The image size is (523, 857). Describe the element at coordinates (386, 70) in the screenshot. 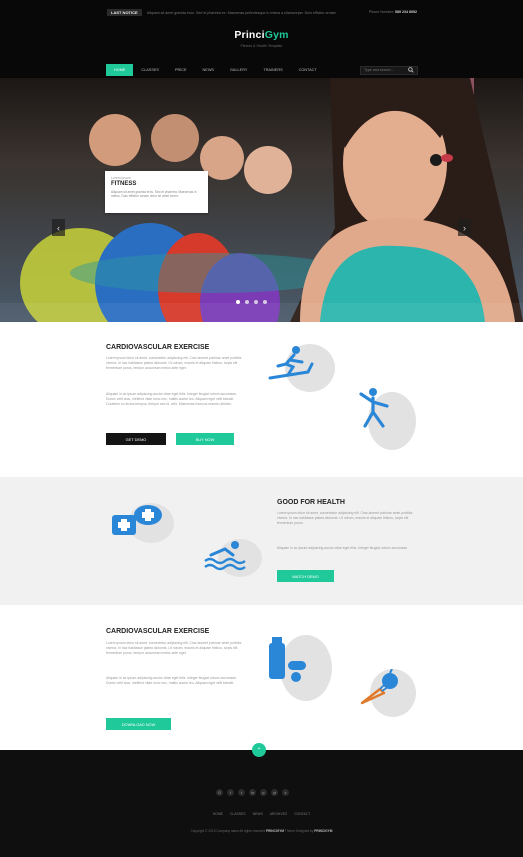

I see `search-input` at that location.